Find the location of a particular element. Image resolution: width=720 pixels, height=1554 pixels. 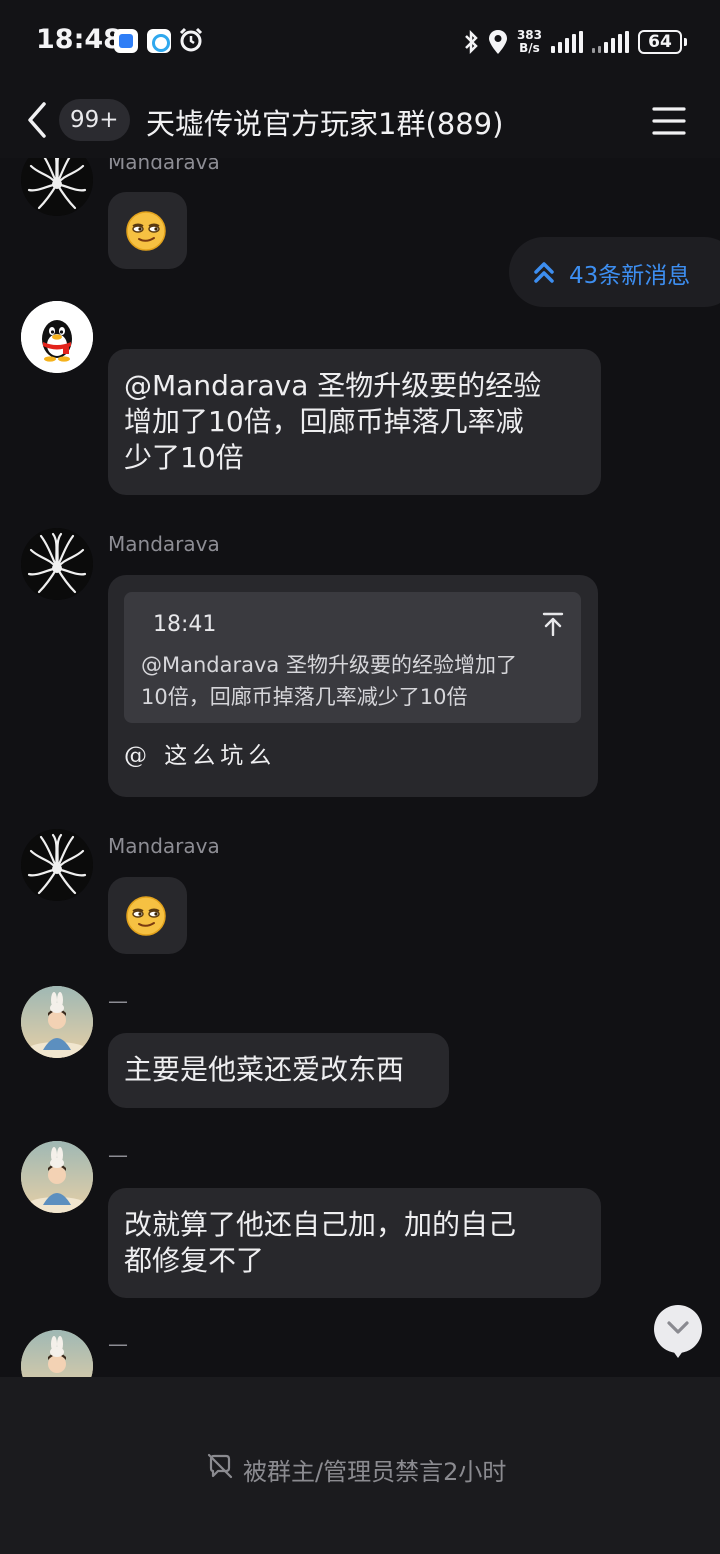

muted-notice-bar: 被群主/管理员禁言2小时 is located at coordinates (360, 1465).